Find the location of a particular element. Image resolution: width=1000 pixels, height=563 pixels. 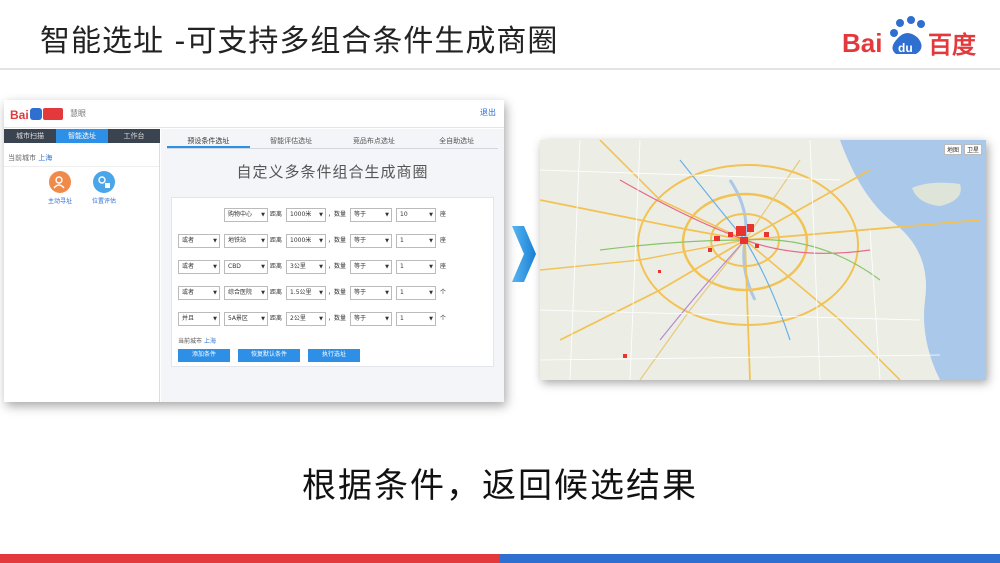

poi-select: 5A景区 ▼ is located at coordinates (246, 319).